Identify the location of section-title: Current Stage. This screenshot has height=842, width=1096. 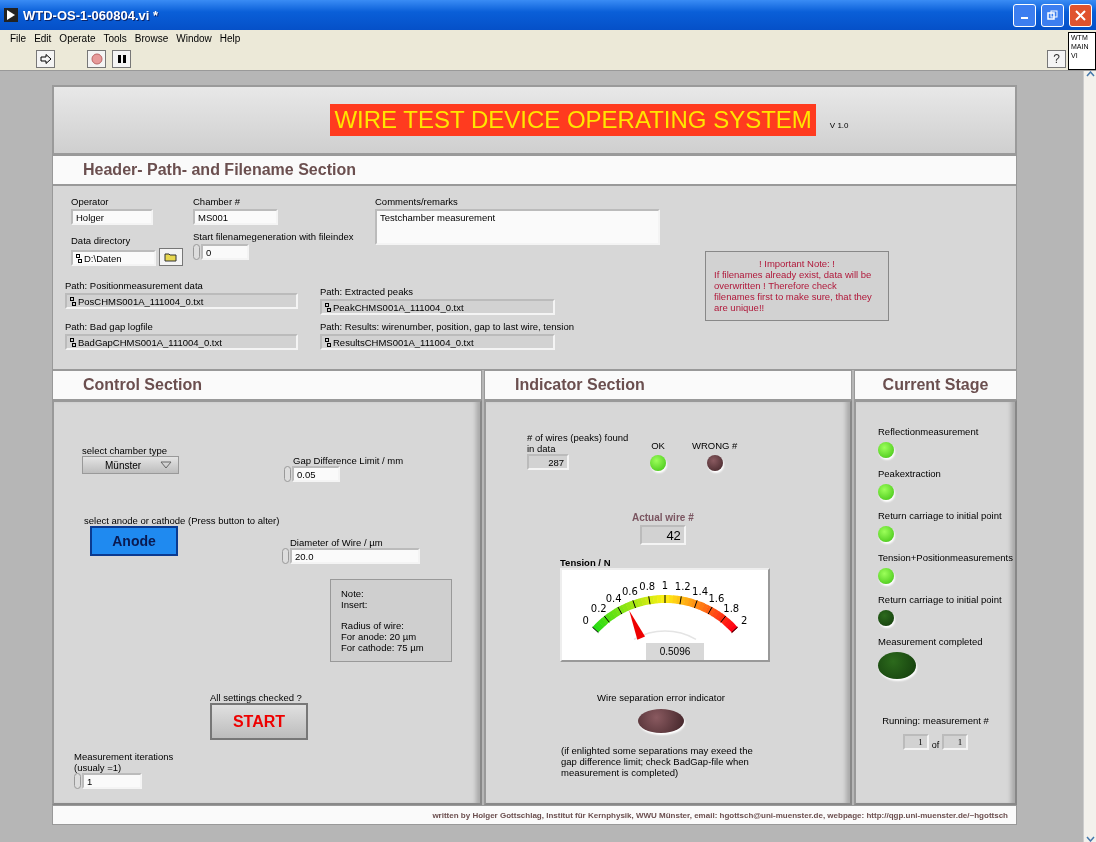
(935, 385).